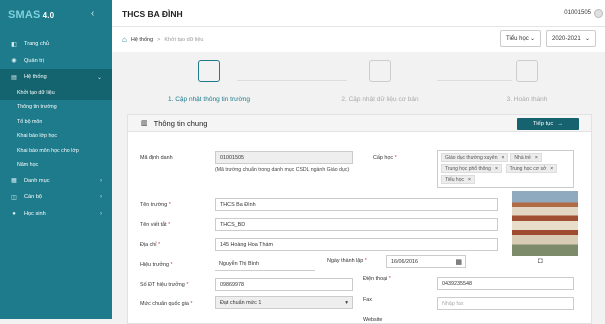 The width and height of the screenshot is (605, 324). What do you see at coordinates (284, 284) in the screenshot?
I see `principal-phone-input: 09869978` at bounding box center [284, 284].